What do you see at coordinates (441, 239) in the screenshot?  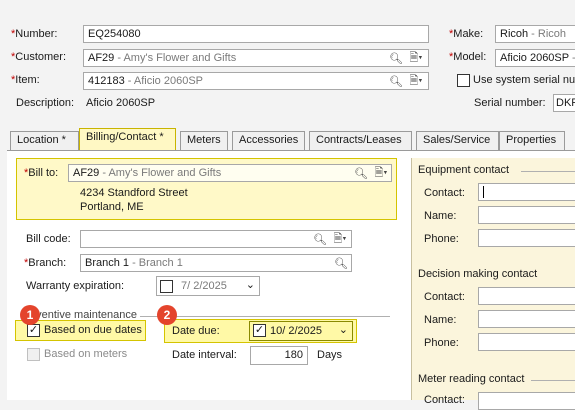 I see `equipment-phone-label: Phone:` at bounding box center [441, 239].